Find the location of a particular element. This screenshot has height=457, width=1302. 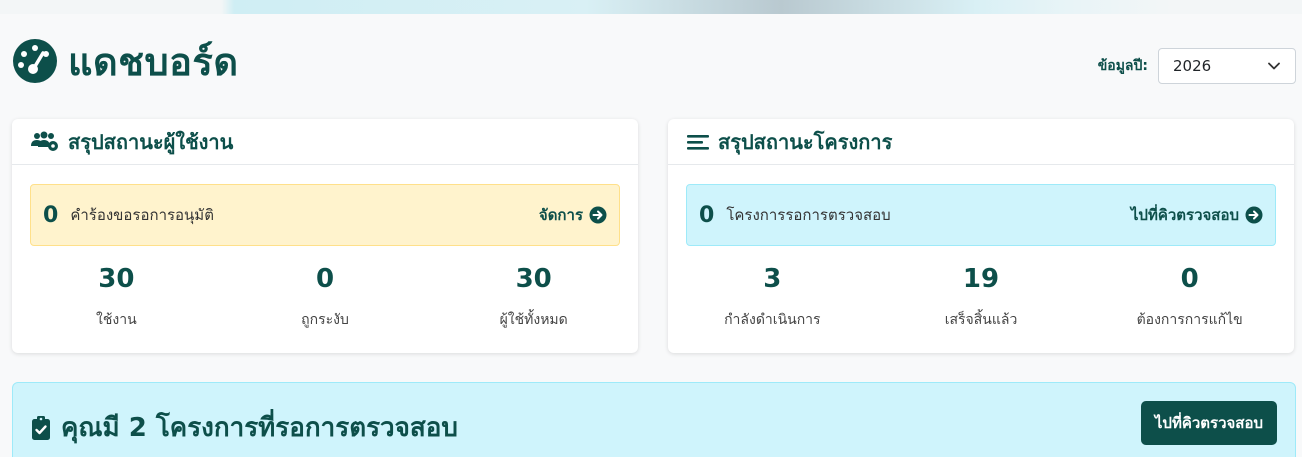

pending-requests-text: คำร้องขอรอการอนุมัติ is located at coordinates (142, 215).